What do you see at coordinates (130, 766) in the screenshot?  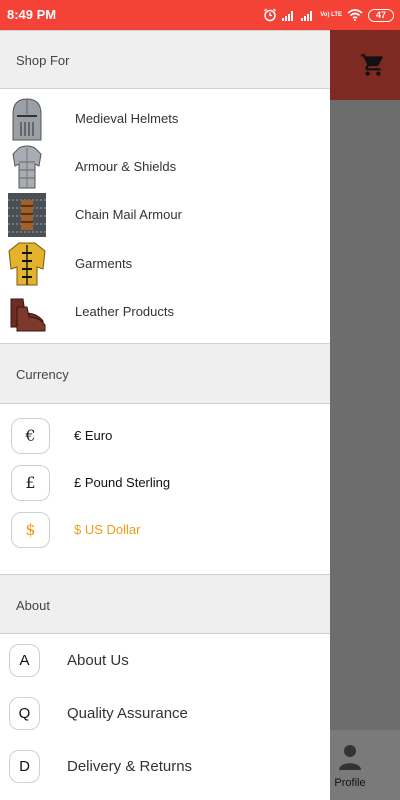 I see `about-item-label: Delivery & Returns` at bounding box center [130, 766].